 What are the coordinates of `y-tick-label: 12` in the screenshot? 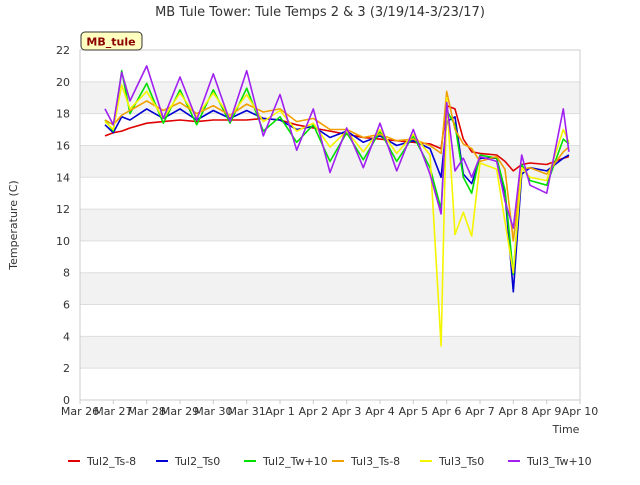 It's located at (63, 209).